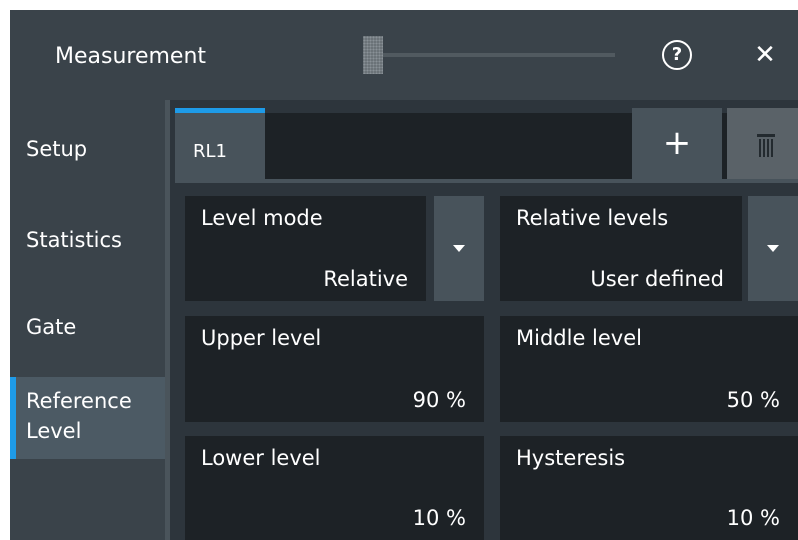 The height and width of the screenshot is (540, 798). What do you see at coordinates (753, 400) in the screenshot?
I see `middle-level-value: 50 %` at bounding box center [753, 400].